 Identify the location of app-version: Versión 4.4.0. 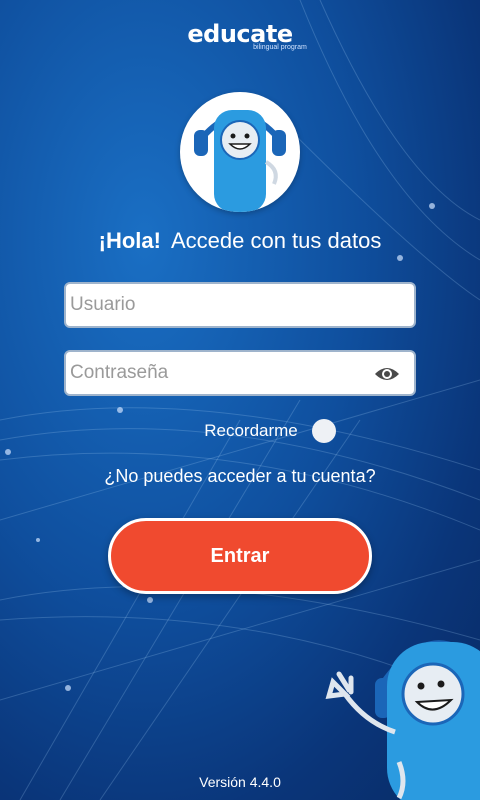
(240, 782).